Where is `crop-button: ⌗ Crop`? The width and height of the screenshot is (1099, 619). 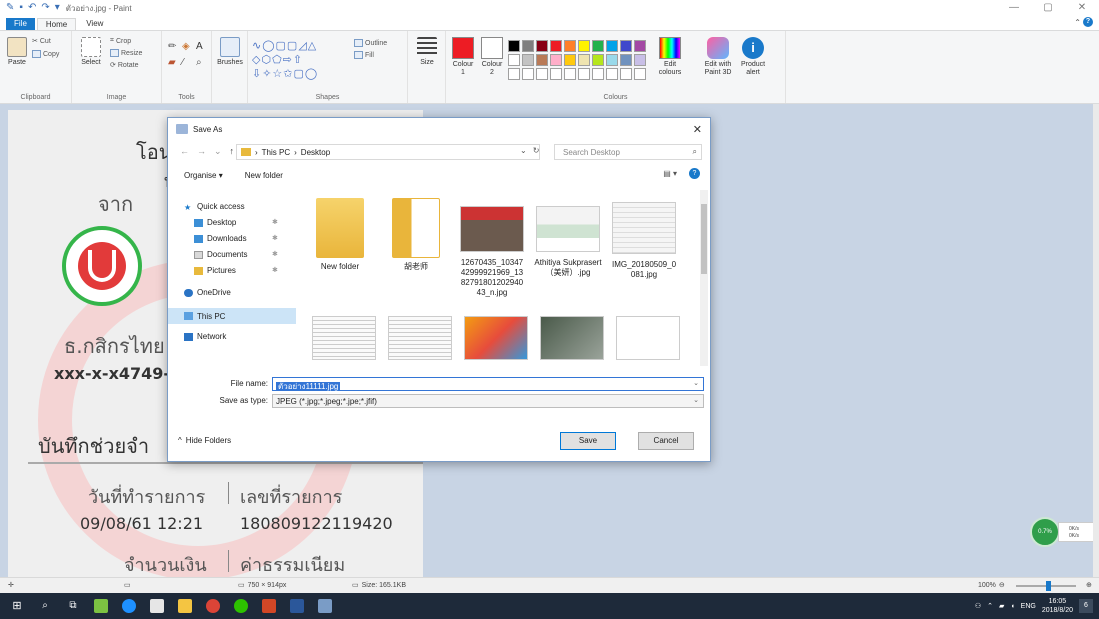
crop-button: ⌗ Crop is located at coordinates (120, 41).